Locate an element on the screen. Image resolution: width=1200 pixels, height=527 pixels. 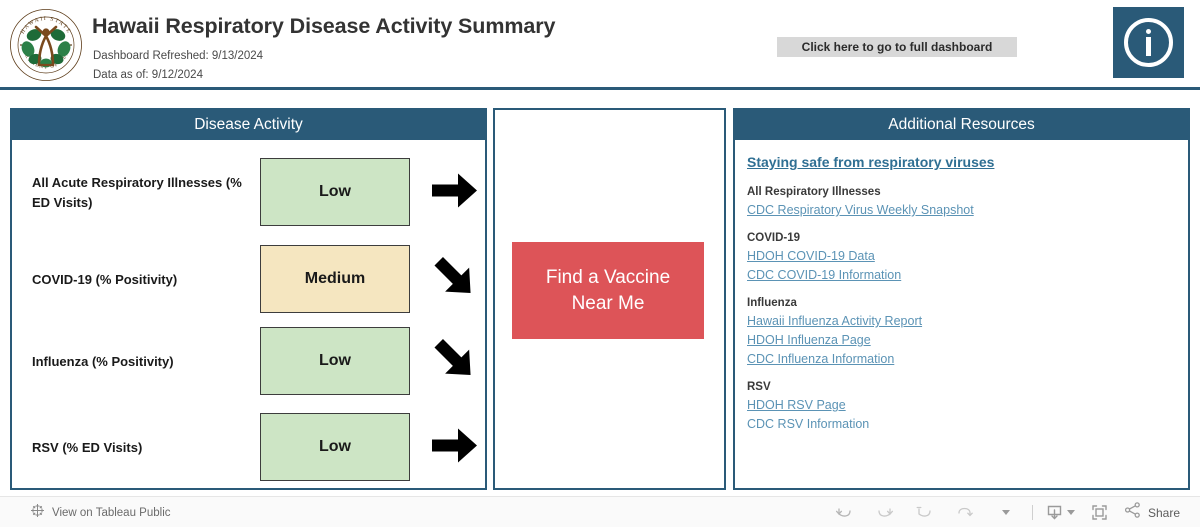
download-icon is located at coordinates (1060, 512).